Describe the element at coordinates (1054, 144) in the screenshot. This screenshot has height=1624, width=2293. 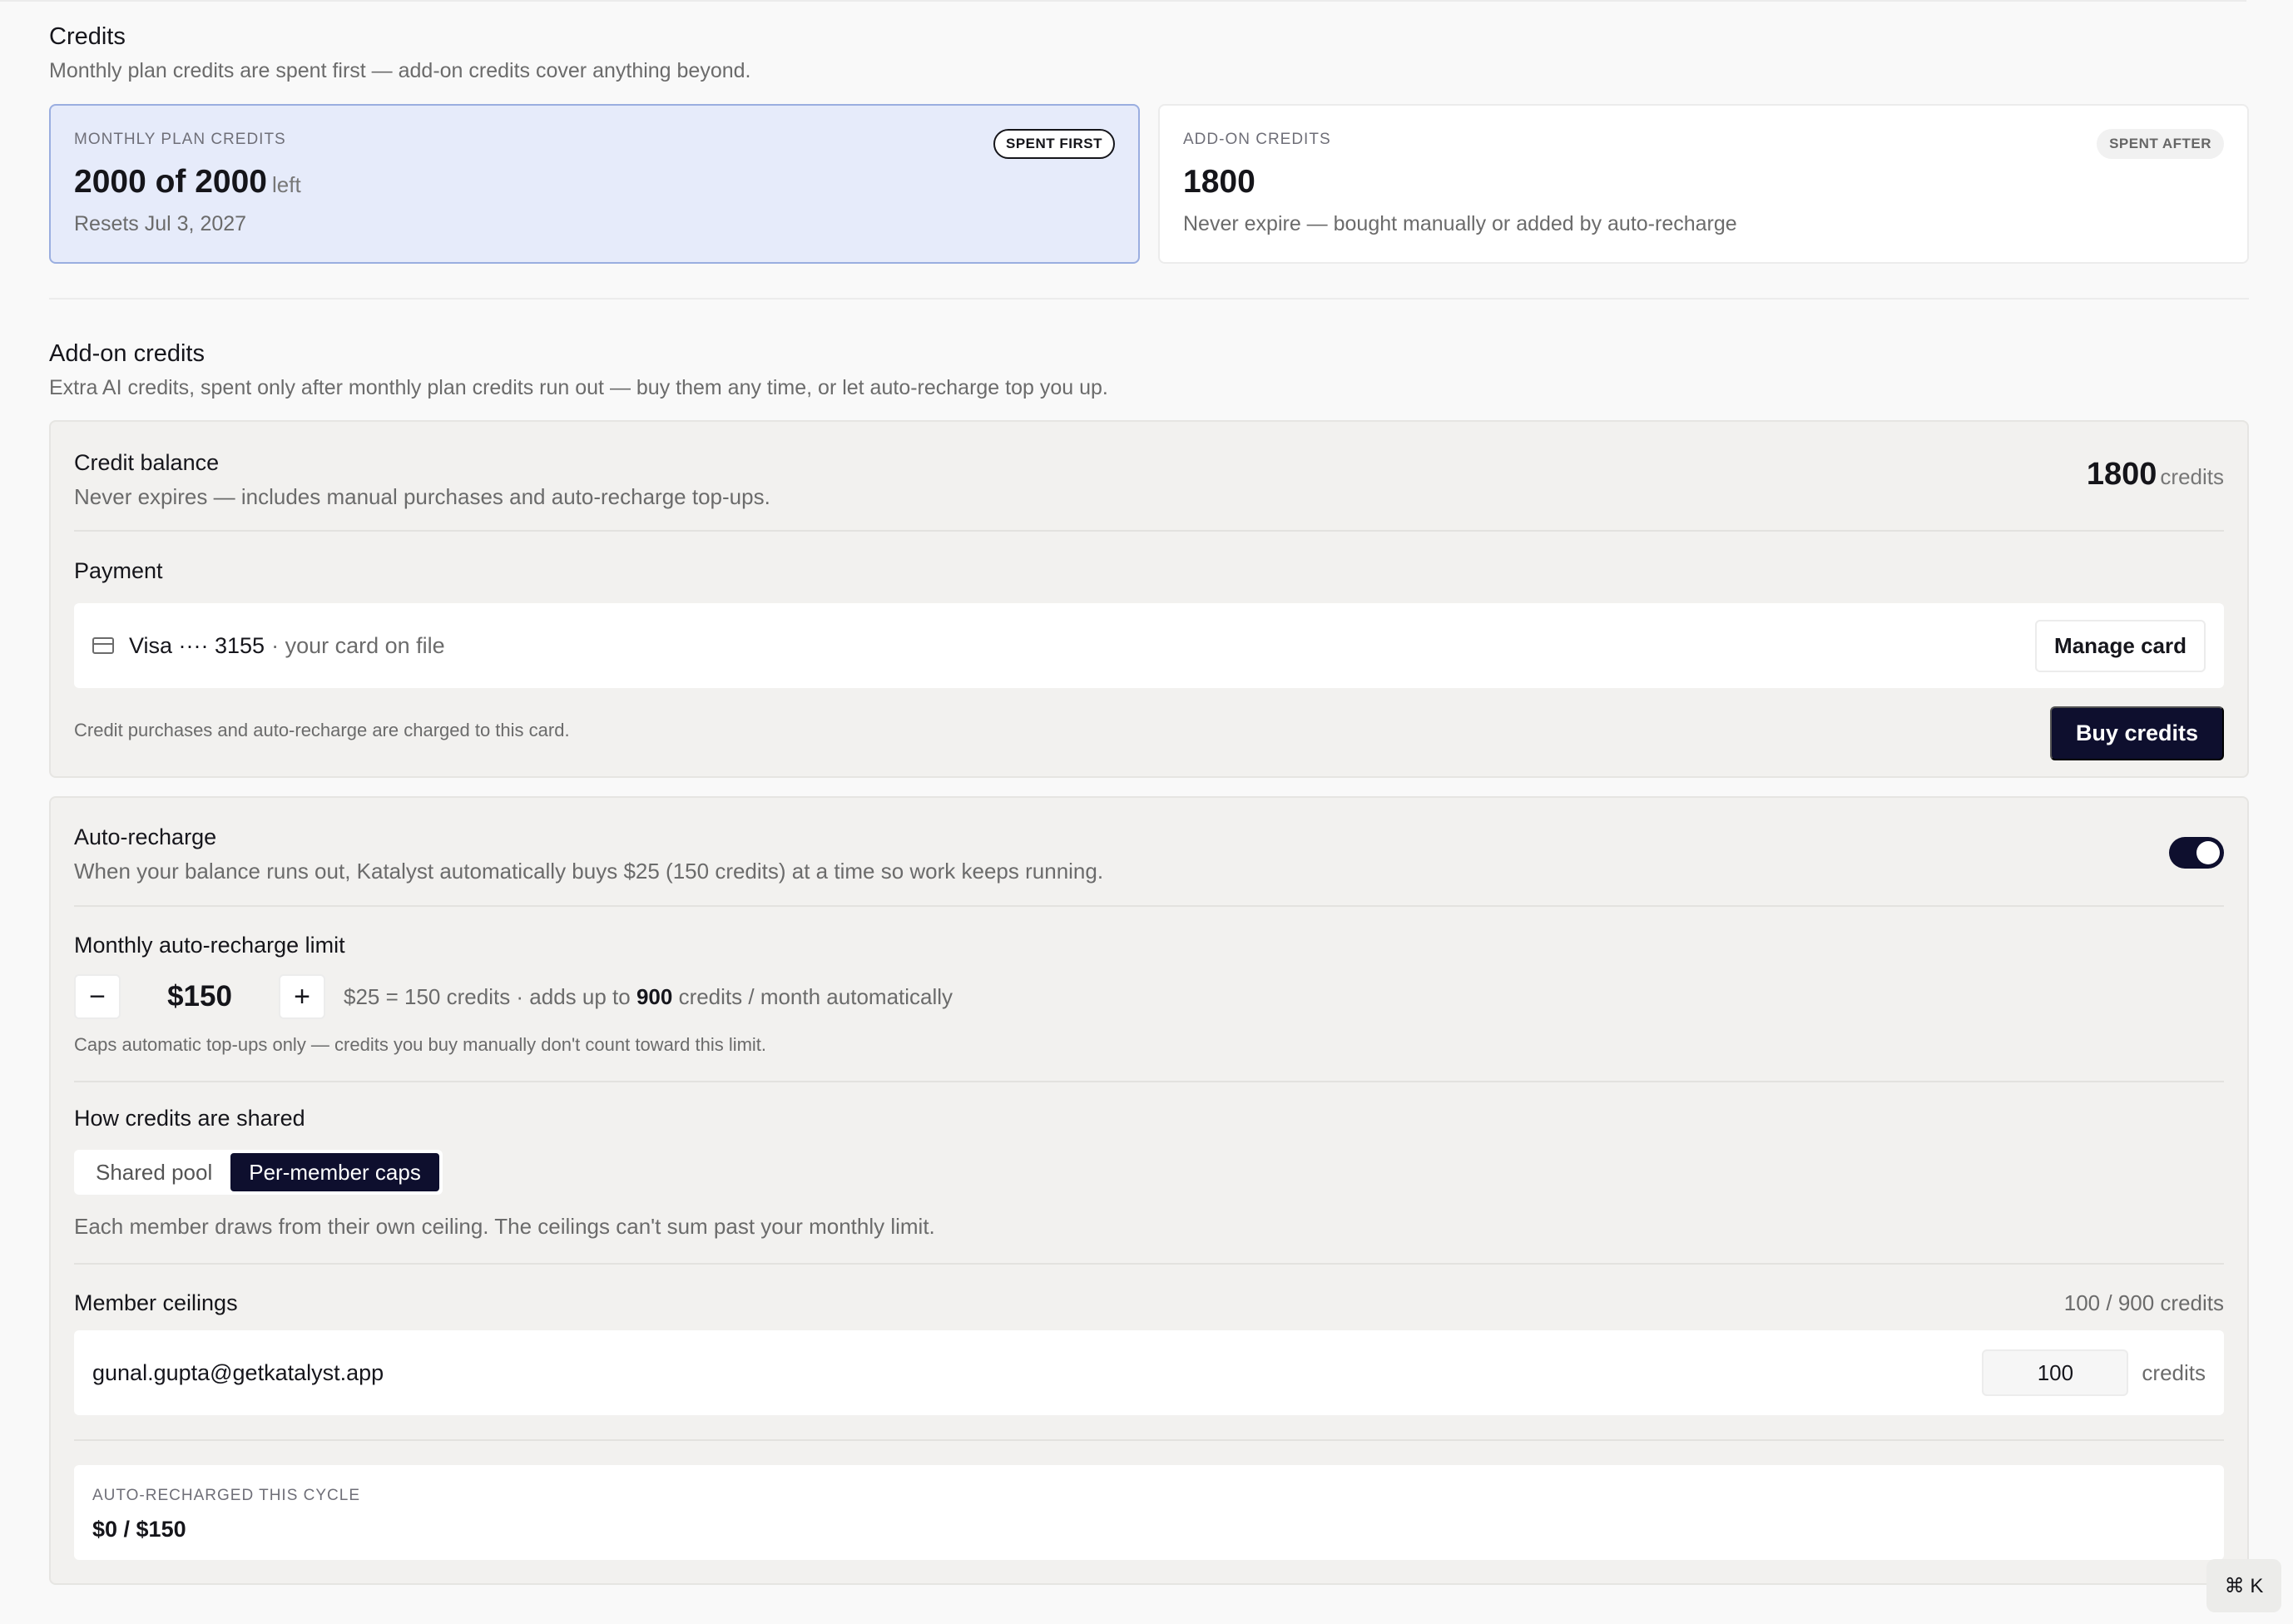
I see `spent-first-badge: SPENT FIRST` at that location.